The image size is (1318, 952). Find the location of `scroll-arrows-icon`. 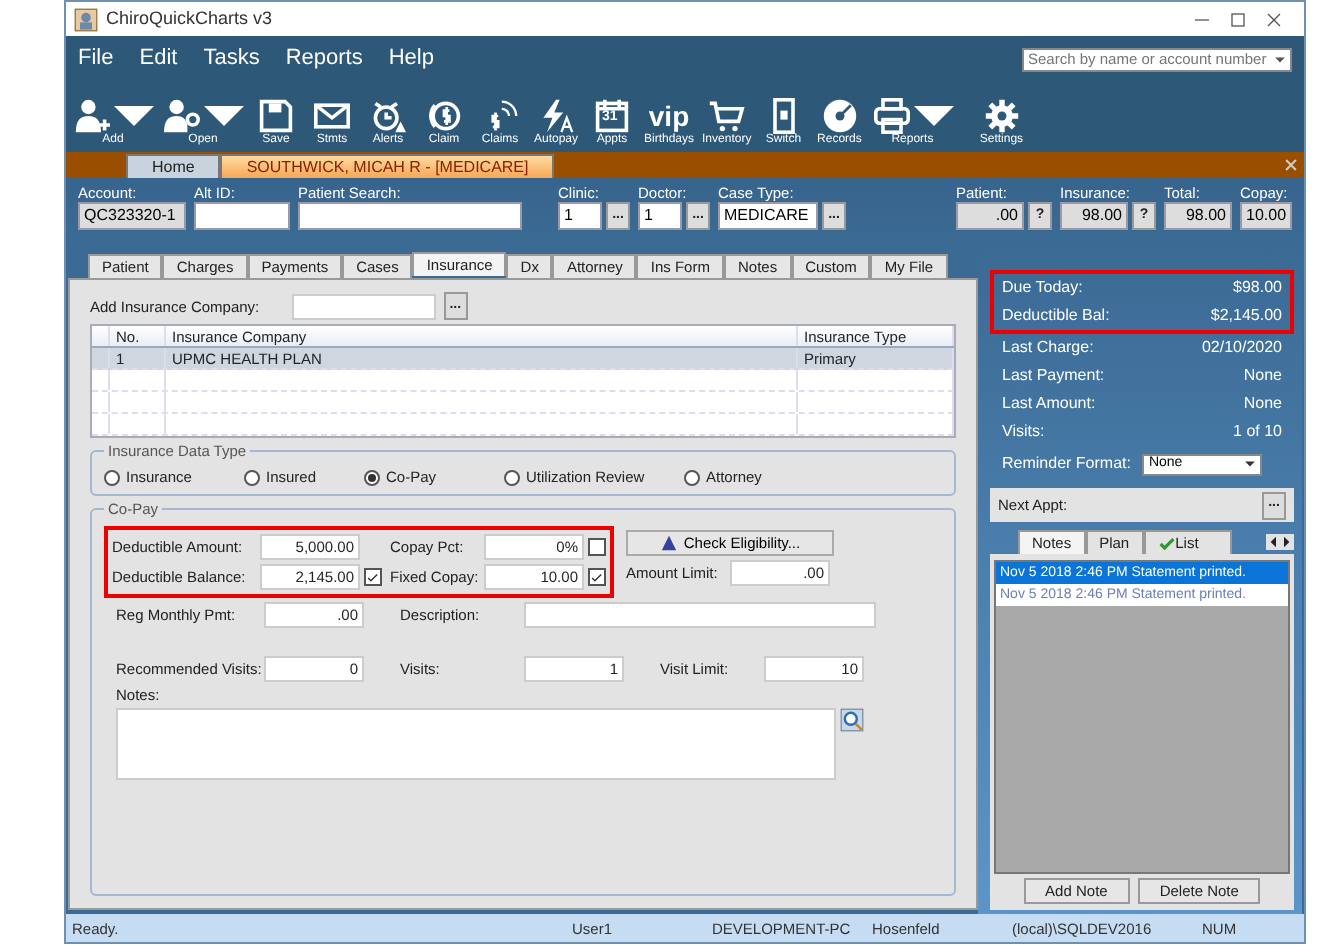

scroll-arrows-icon is located at coordinates (1280, 542).